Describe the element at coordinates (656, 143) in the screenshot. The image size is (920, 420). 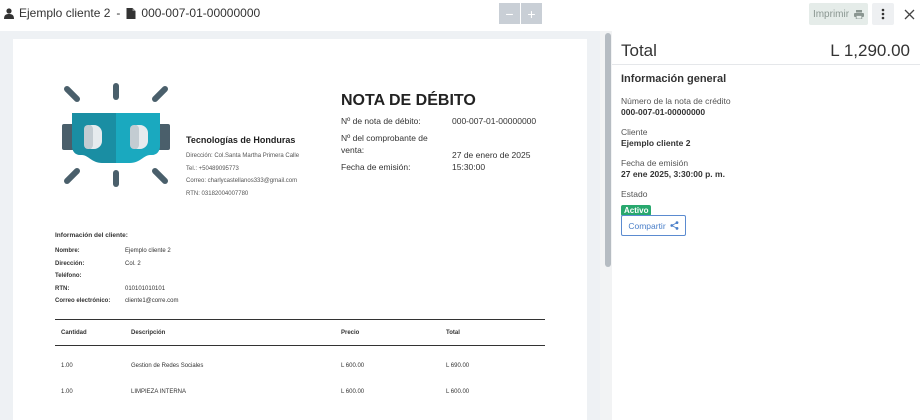
I see `info-field-value: Ejemplo cliente 2` at that location.